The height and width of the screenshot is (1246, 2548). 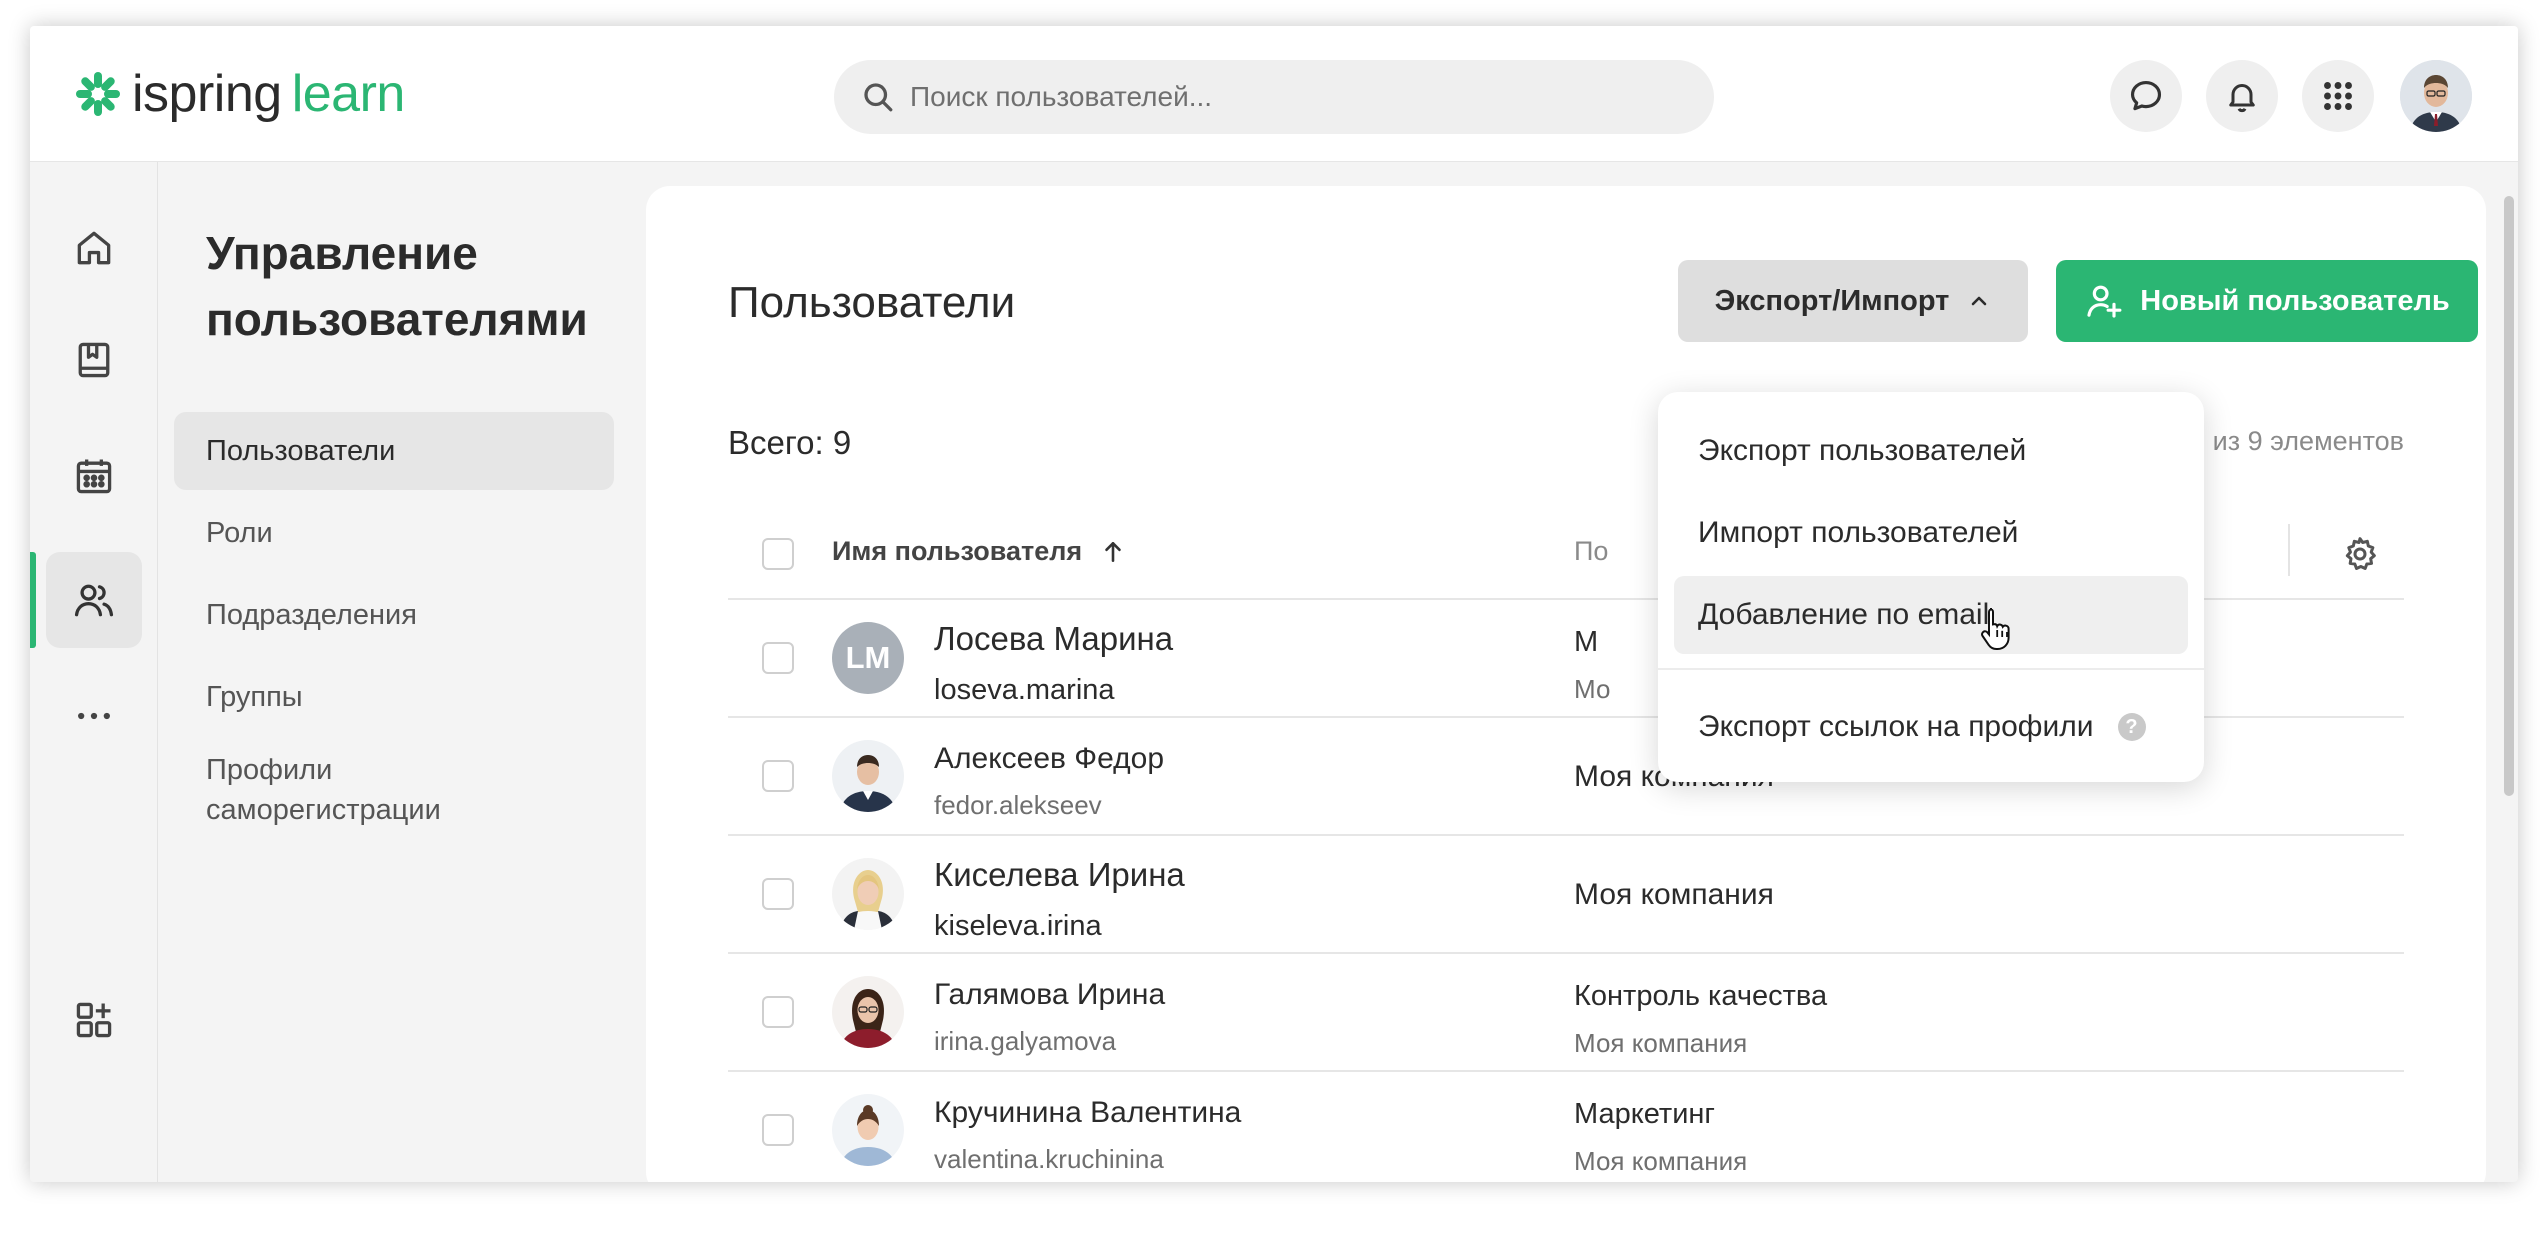 What do you see at coordinates (2509, 496) in the screenshot?
I see `page-scrollbar` at bounding box center [2509, 496].